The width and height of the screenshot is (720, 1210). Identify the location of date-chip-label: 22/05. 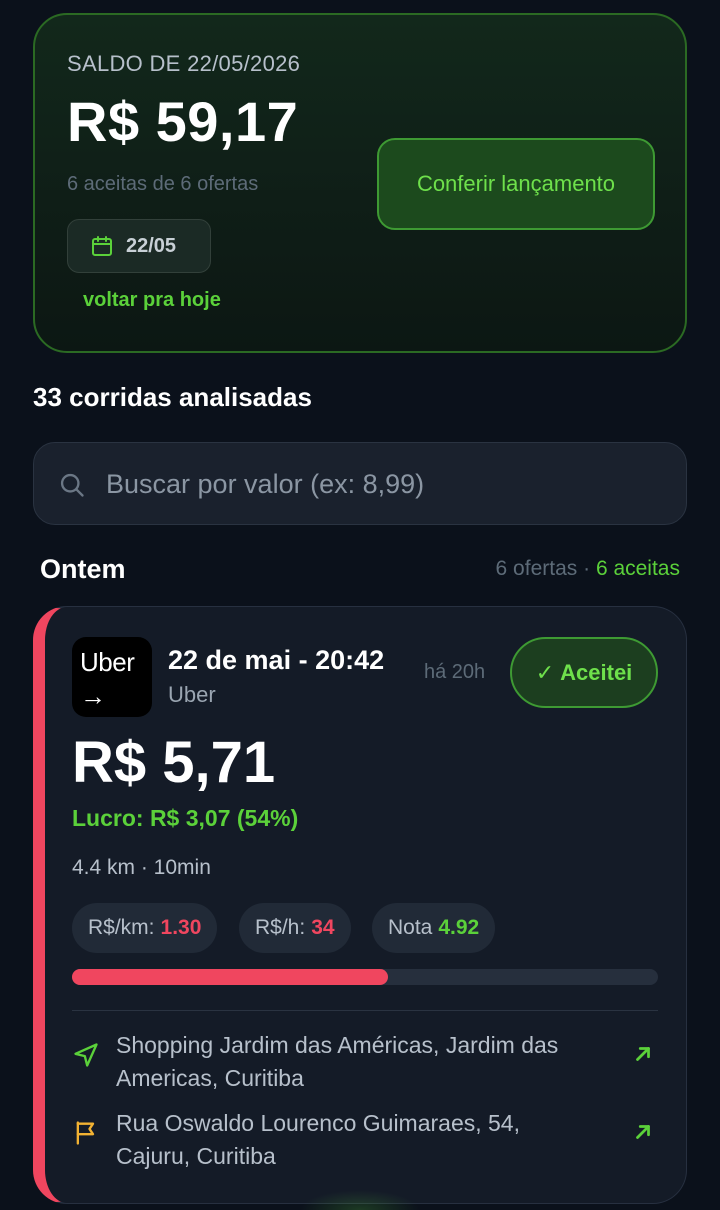
(151, 245).